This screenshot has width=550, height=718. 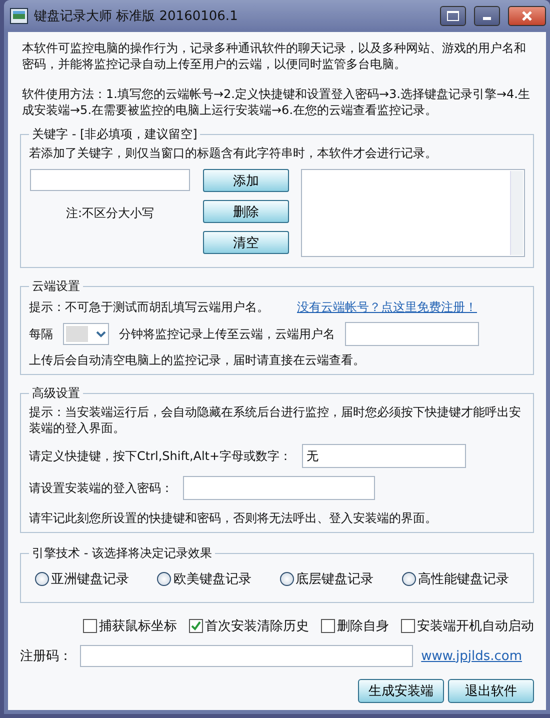 I want to click on cloud-hint: 提示：不可急于测试而胡乱填写云端用户名。, so click(x=149, y=307).